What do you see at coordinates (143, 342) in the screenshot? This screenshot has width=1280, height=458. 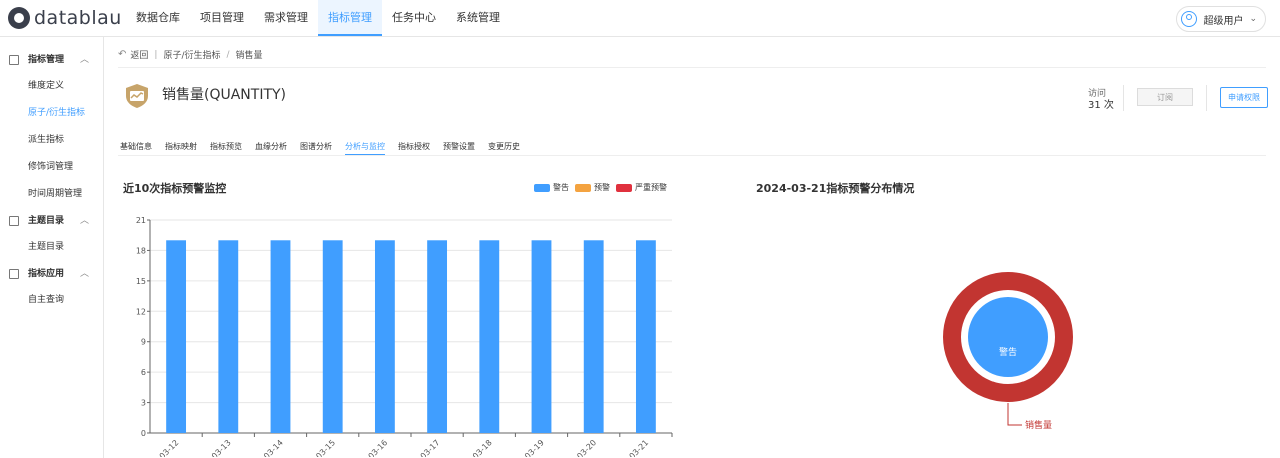 I see `y-tick-label: 9` at bounding box center [143, 342].